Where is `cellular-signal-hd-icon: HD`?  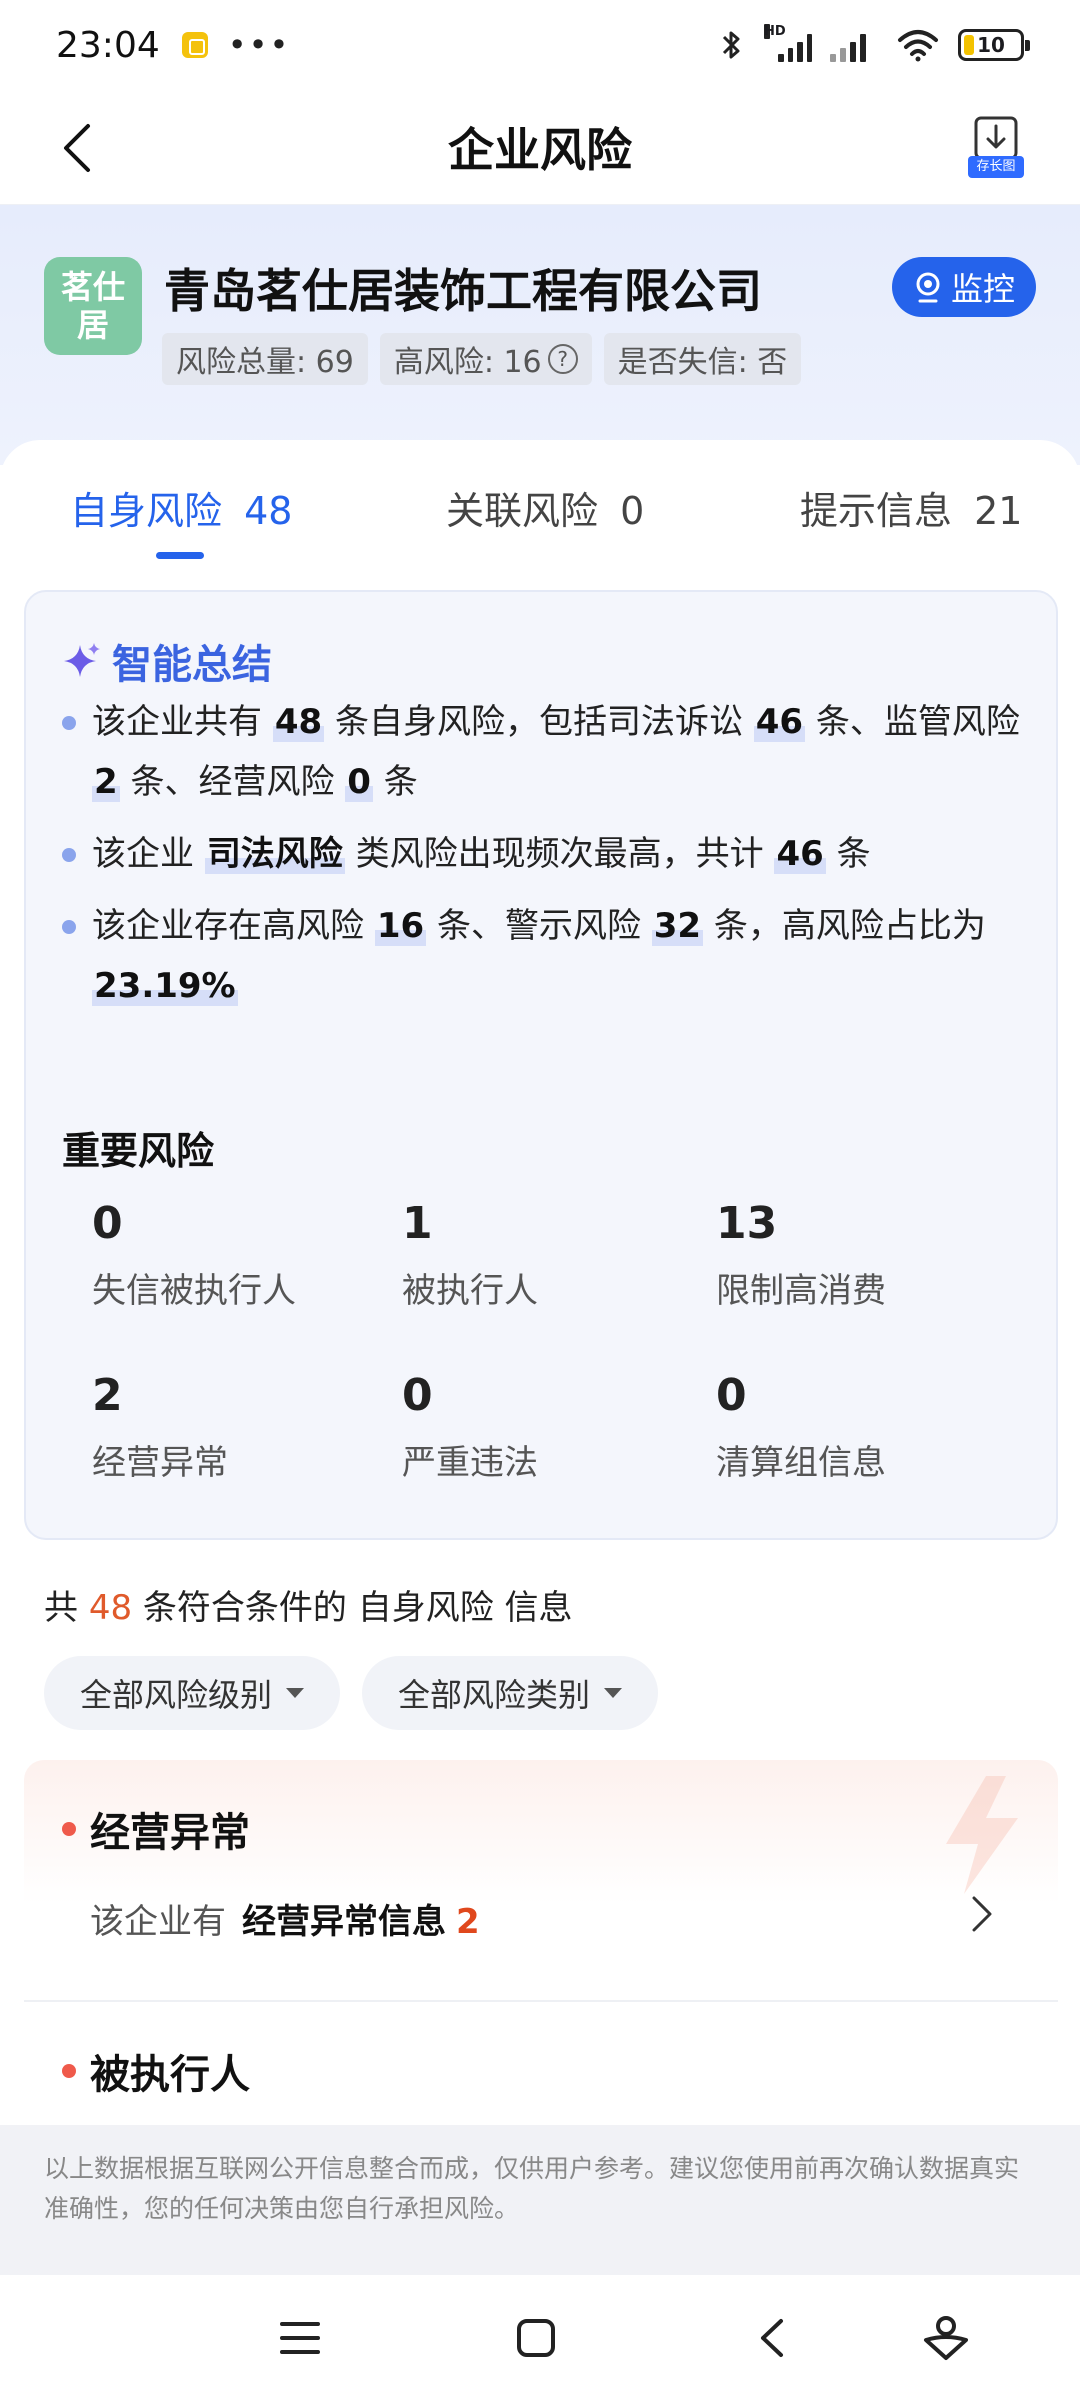
cellular-signal-hd-icon: HD is located at coordinates (788, 43).